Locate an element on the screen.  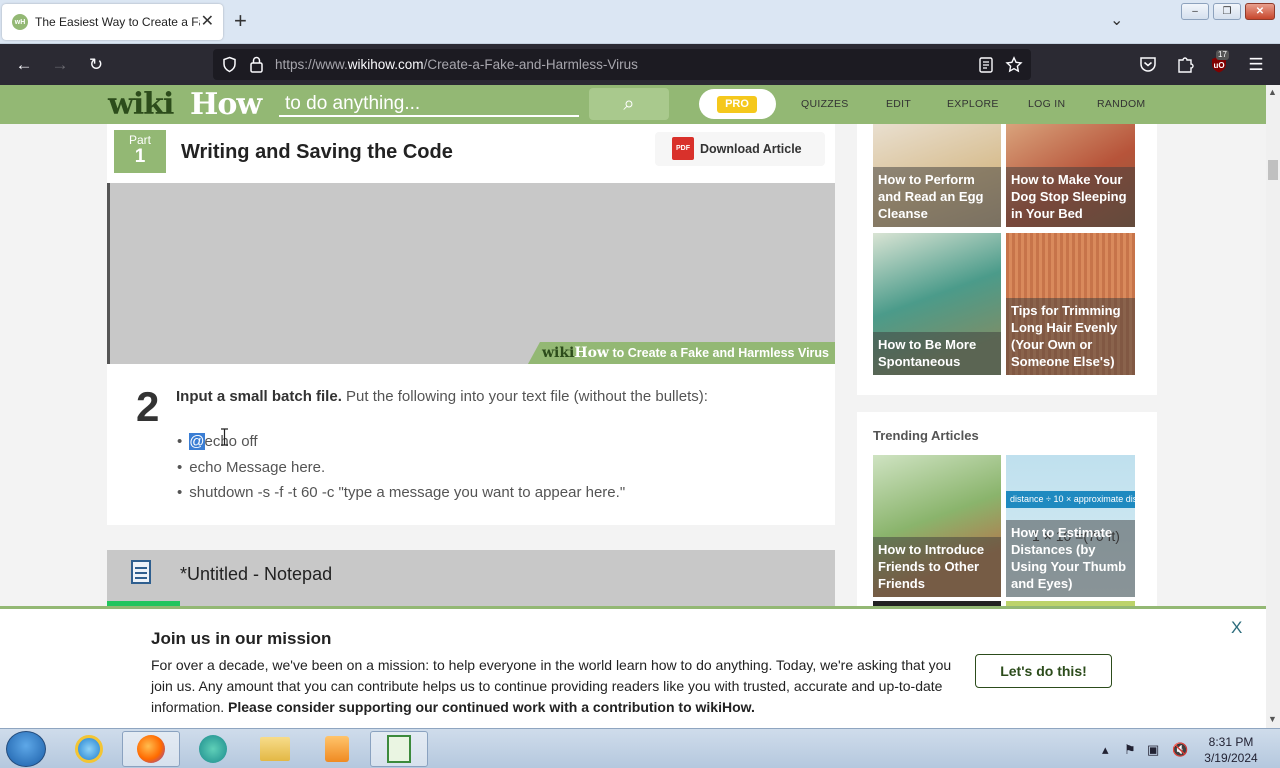
nav-random: RANDOM is located at coordinates (1121, 104).